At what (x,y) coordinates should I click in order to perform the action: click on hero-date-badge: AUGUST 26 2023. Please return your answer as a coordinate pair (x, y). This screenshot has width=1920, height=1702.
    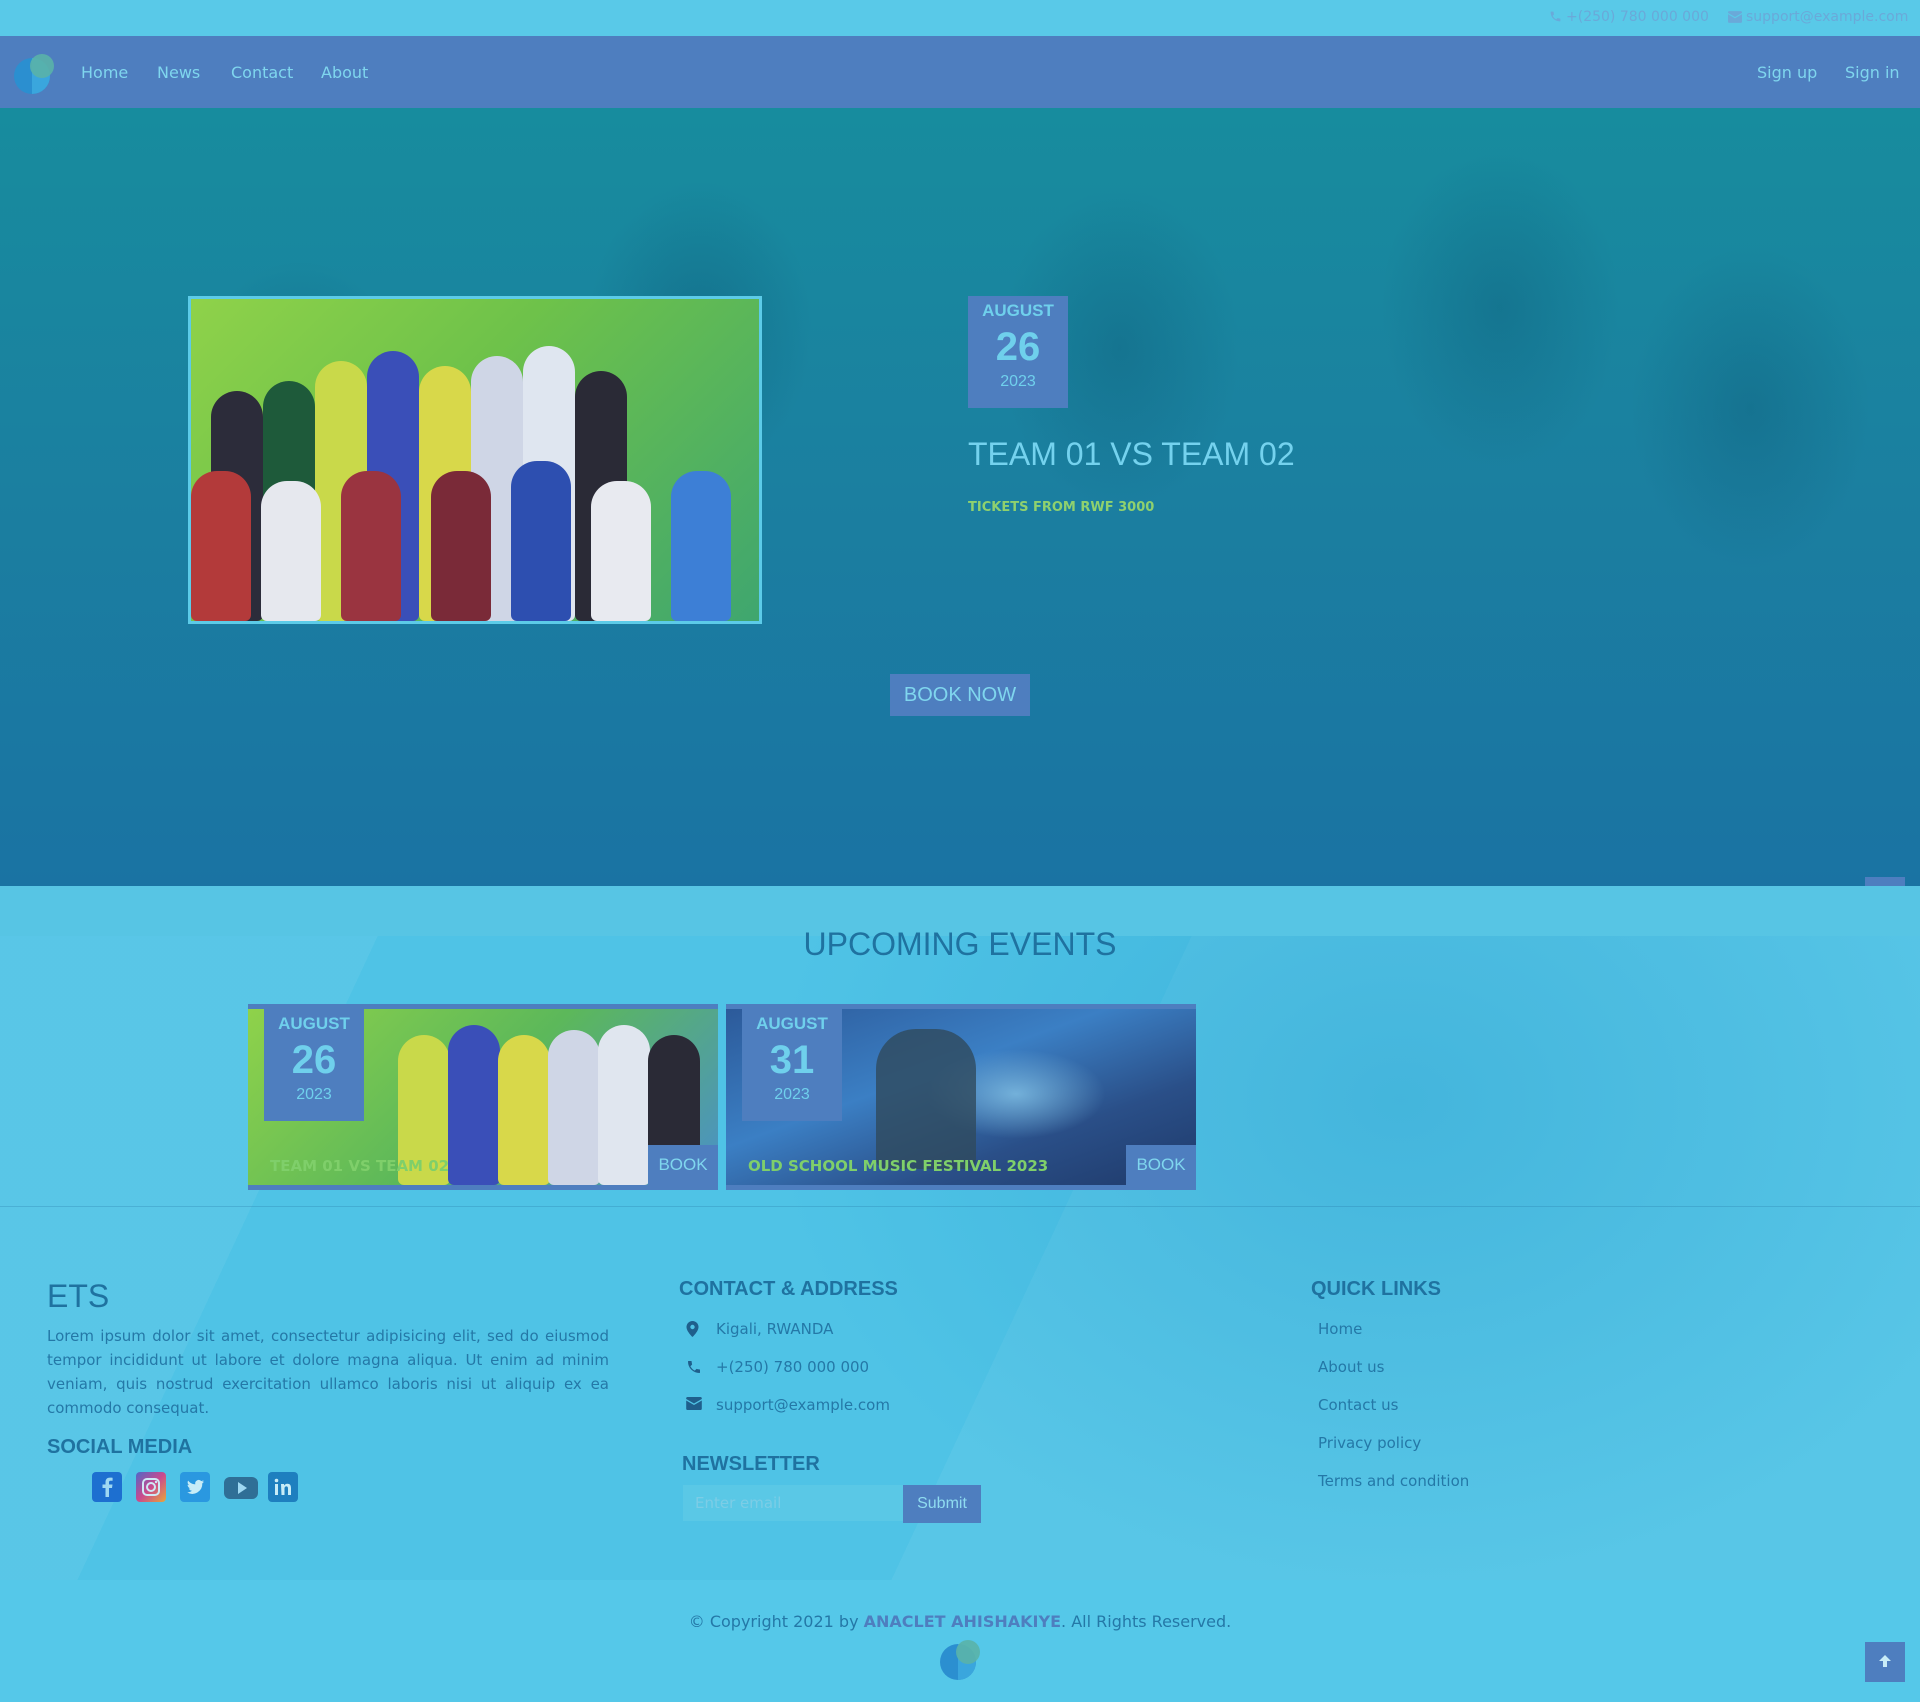
    Looking at the image, I should click on (1018, 352).